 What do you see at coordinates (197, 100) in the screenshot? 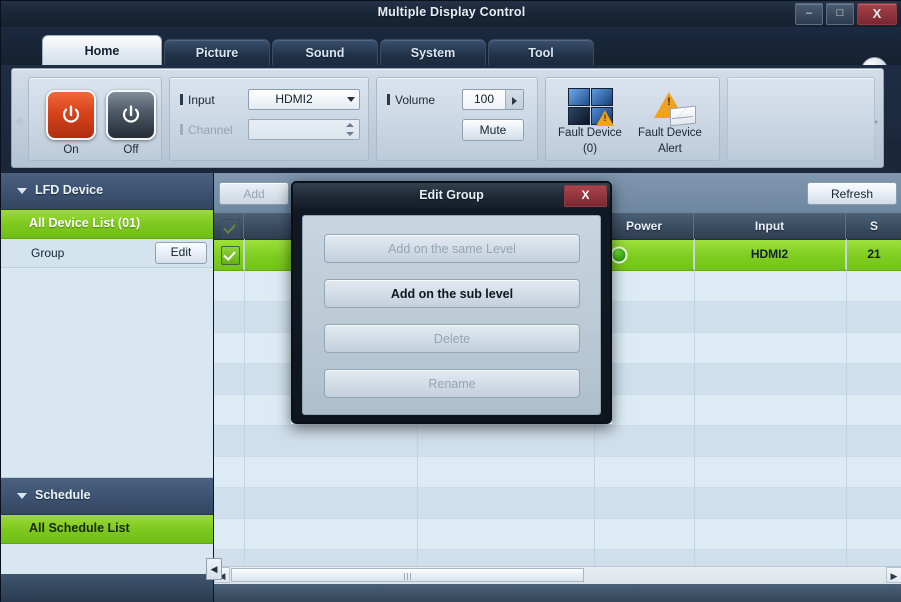
I see `input-label: Input` at bounding box center [197, 100].